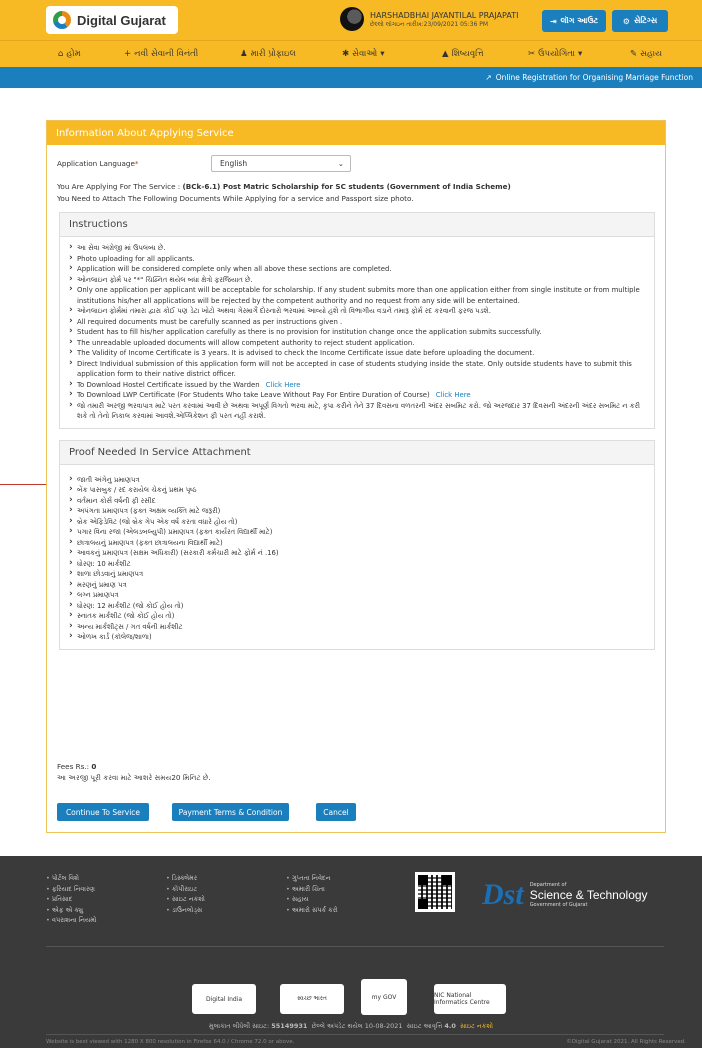  I want to click on chevron-down-icon: ⌄, so click(340, 163).